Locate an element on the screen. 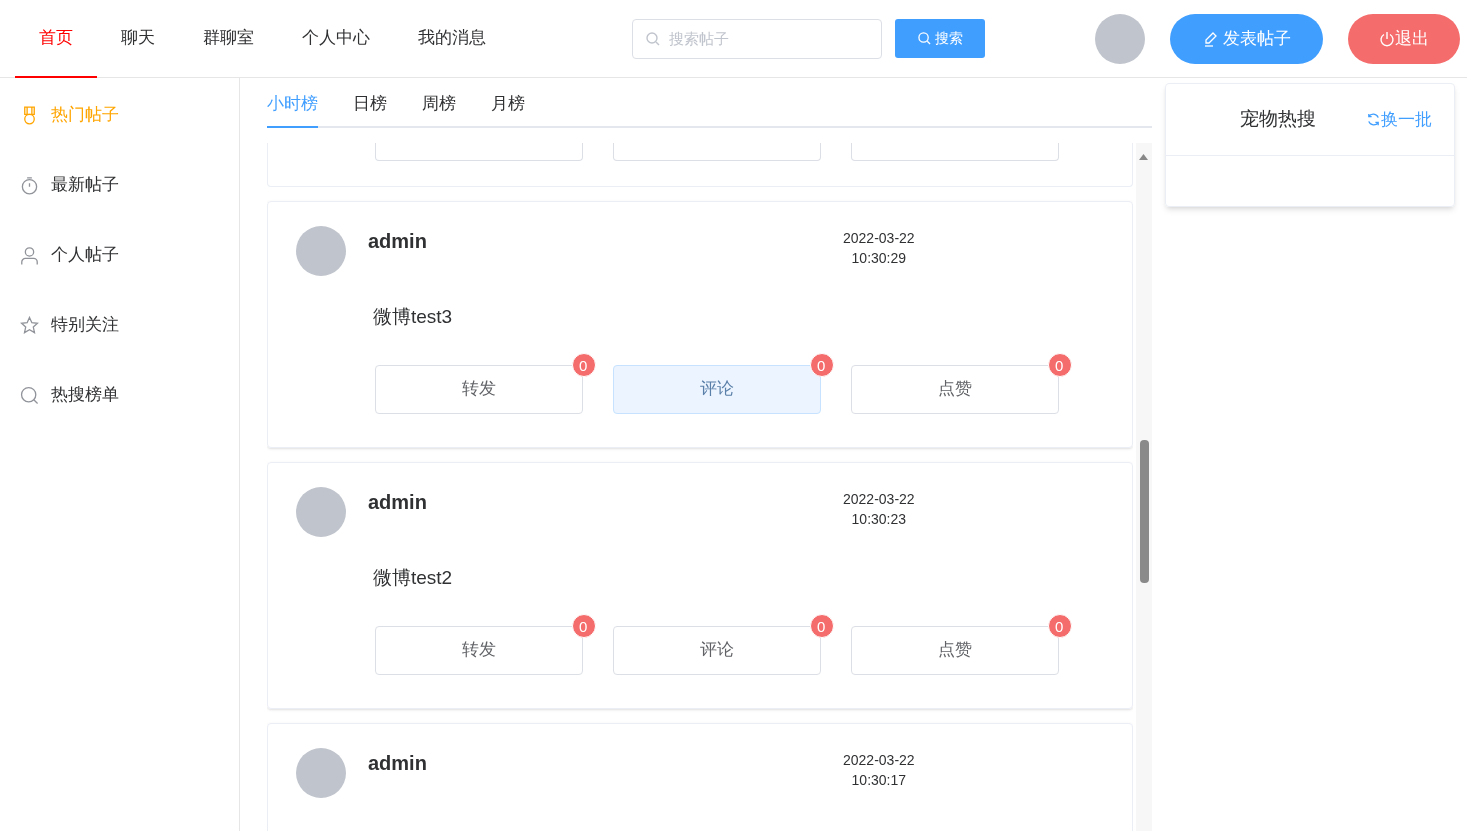  nav-tab: 我的消息 is located at coordinates (452, 39).